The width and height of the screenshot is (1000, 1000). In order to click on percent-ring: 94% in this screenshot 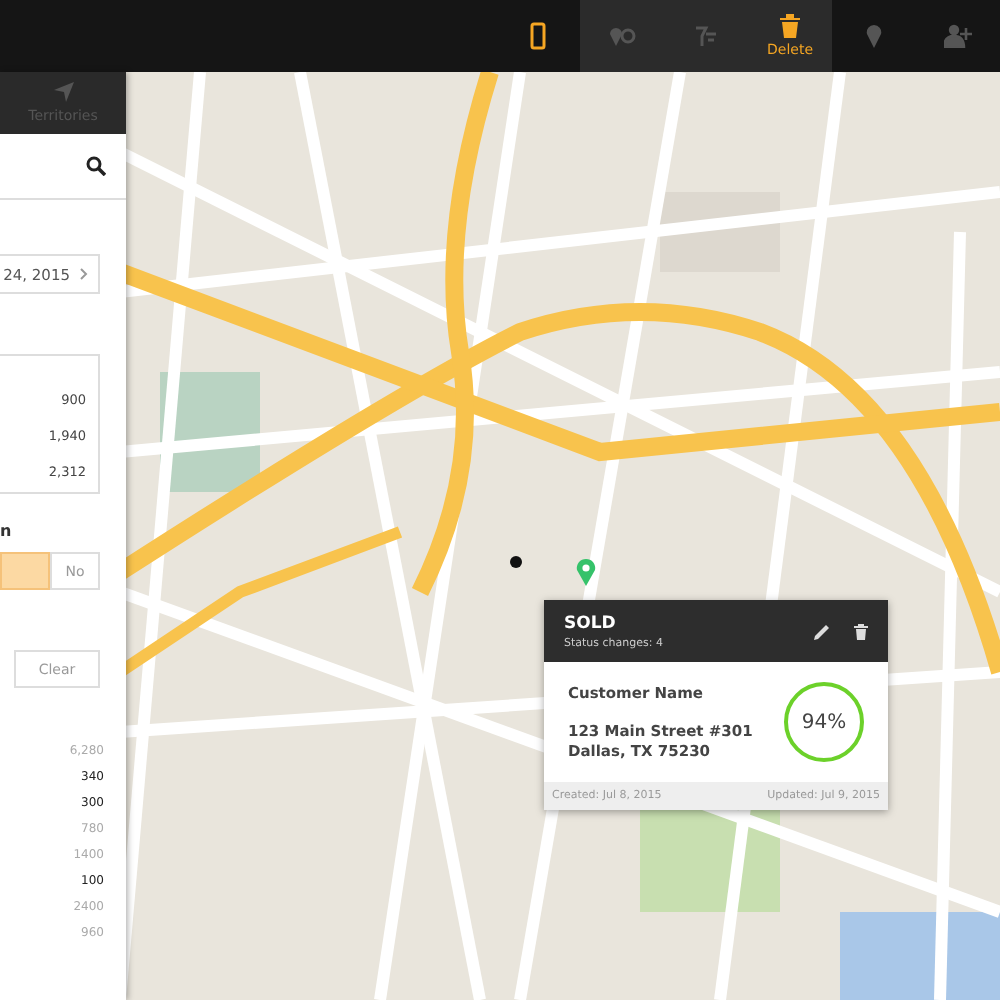, I will do `click(824, 722)`.